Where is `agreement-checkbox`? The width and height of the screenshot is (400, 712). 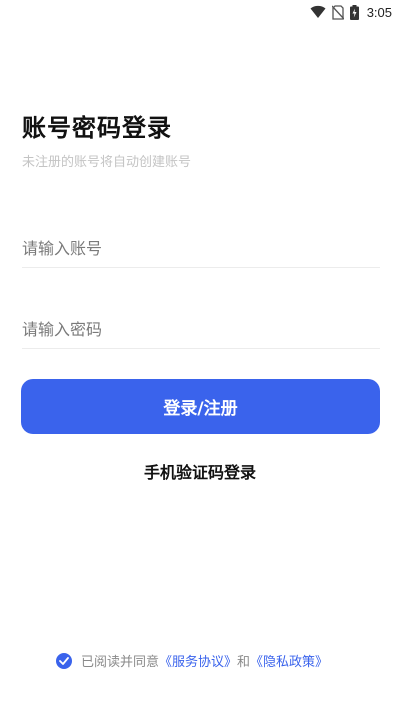 agreement-checkbox is located at coordinates (64, 660).